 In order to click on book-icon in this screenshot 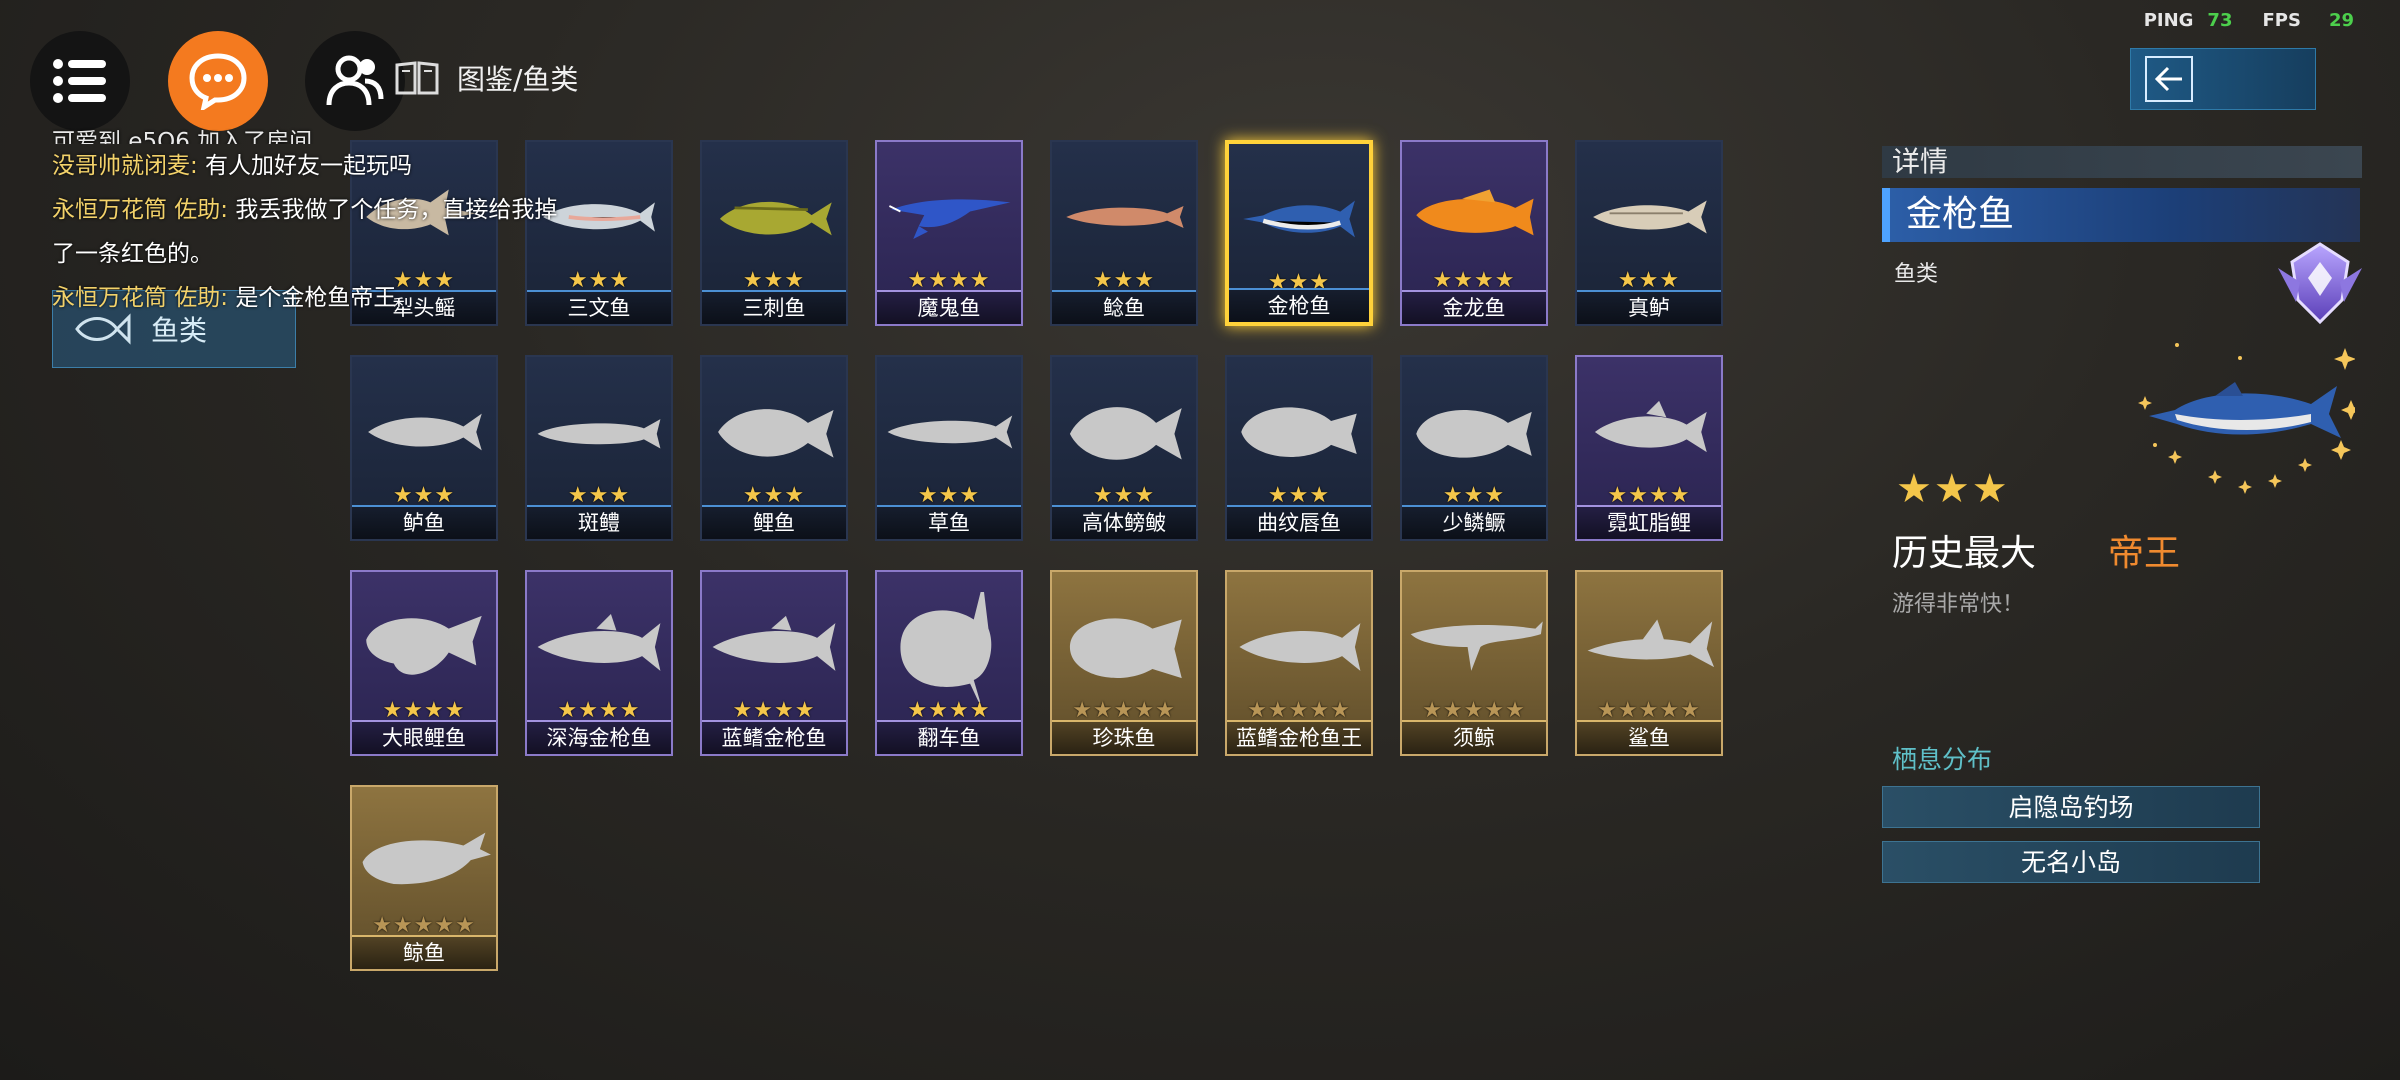, I will do `click(417, 78)`.